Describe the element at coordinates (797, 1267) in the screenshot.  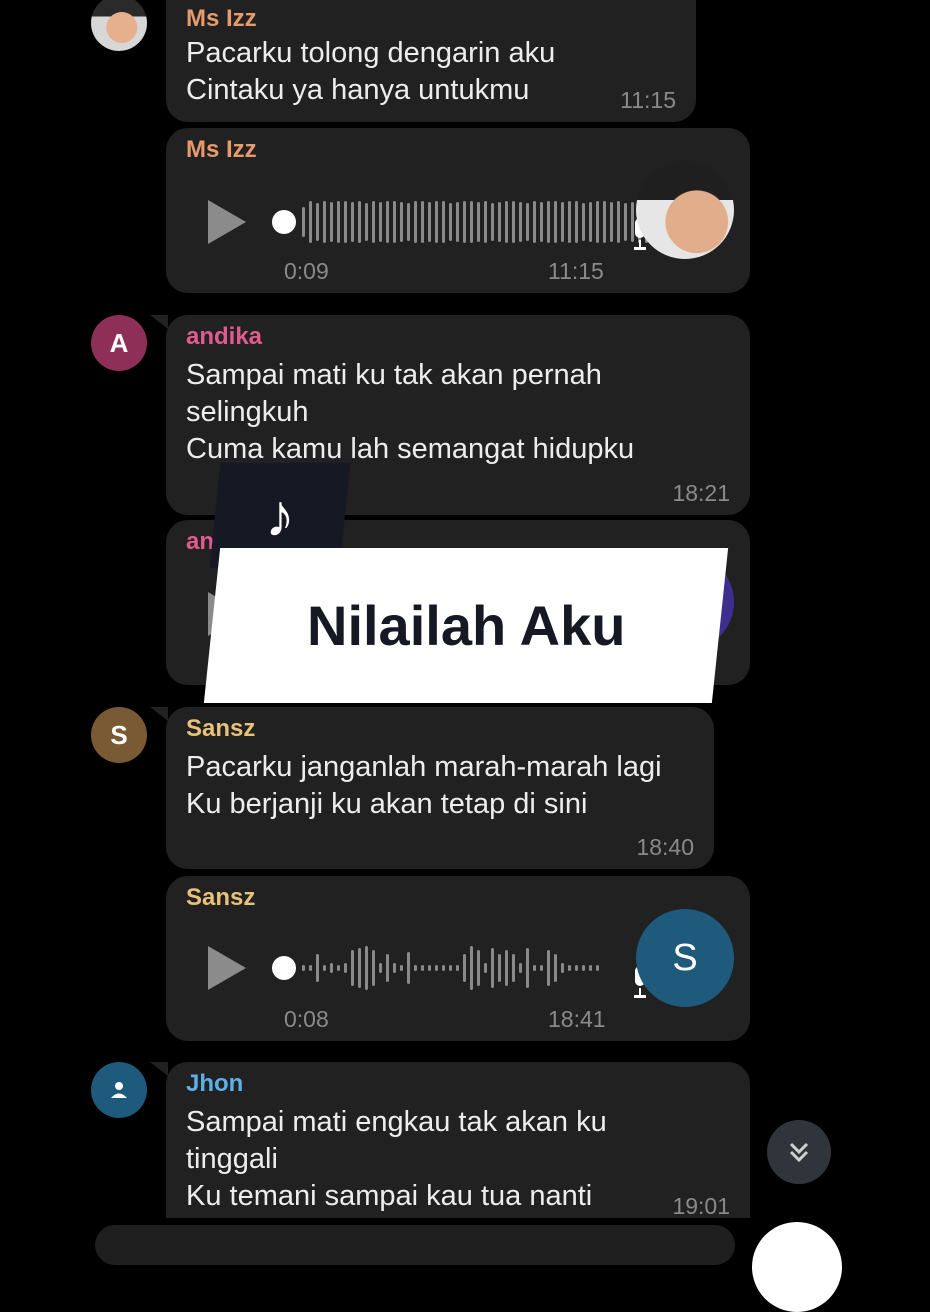
I see `send-button` at that location.